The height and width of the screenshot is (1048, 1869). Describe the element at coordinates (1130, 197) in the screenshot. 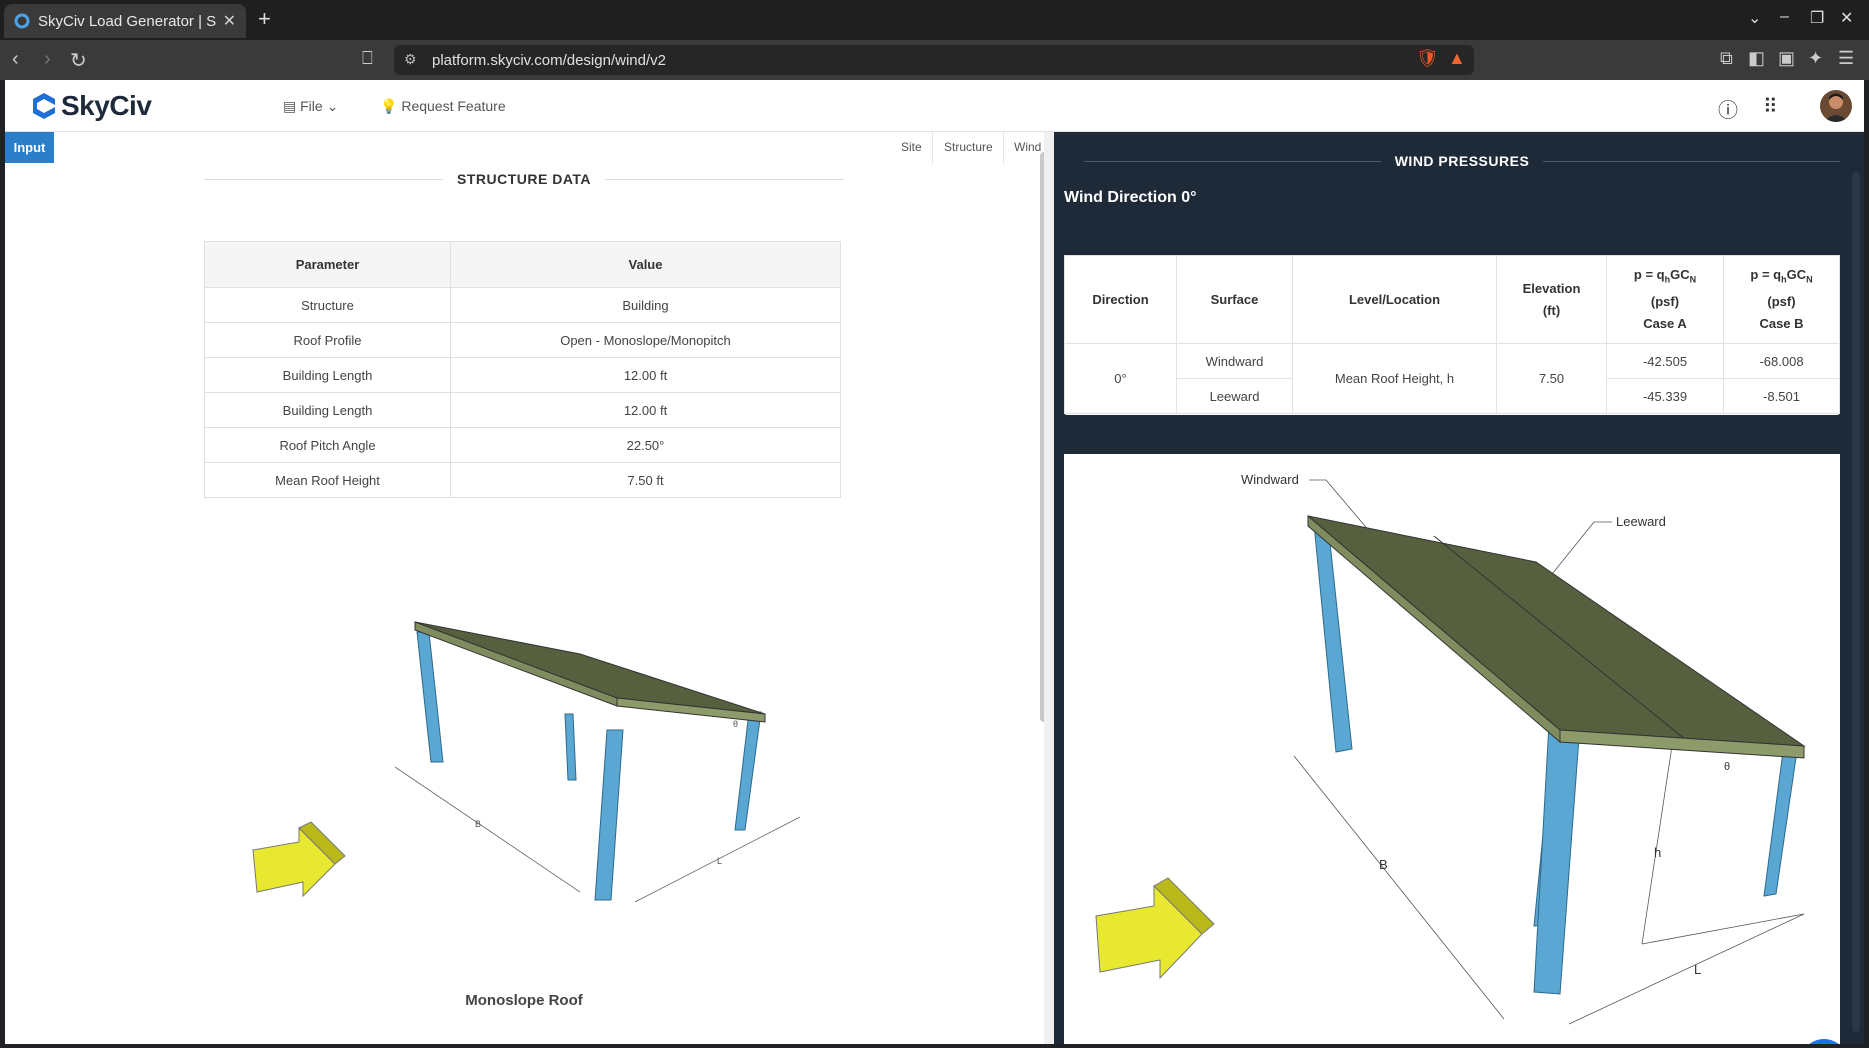

I see `wind-direction-heading: Wind Direction 0°` at that location.